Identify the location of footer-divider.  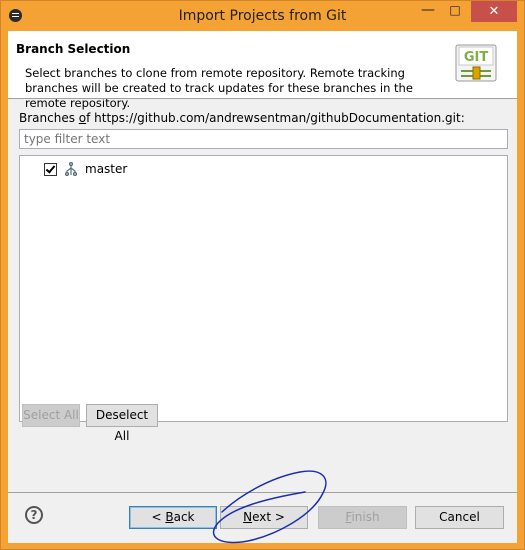
(262, 492).